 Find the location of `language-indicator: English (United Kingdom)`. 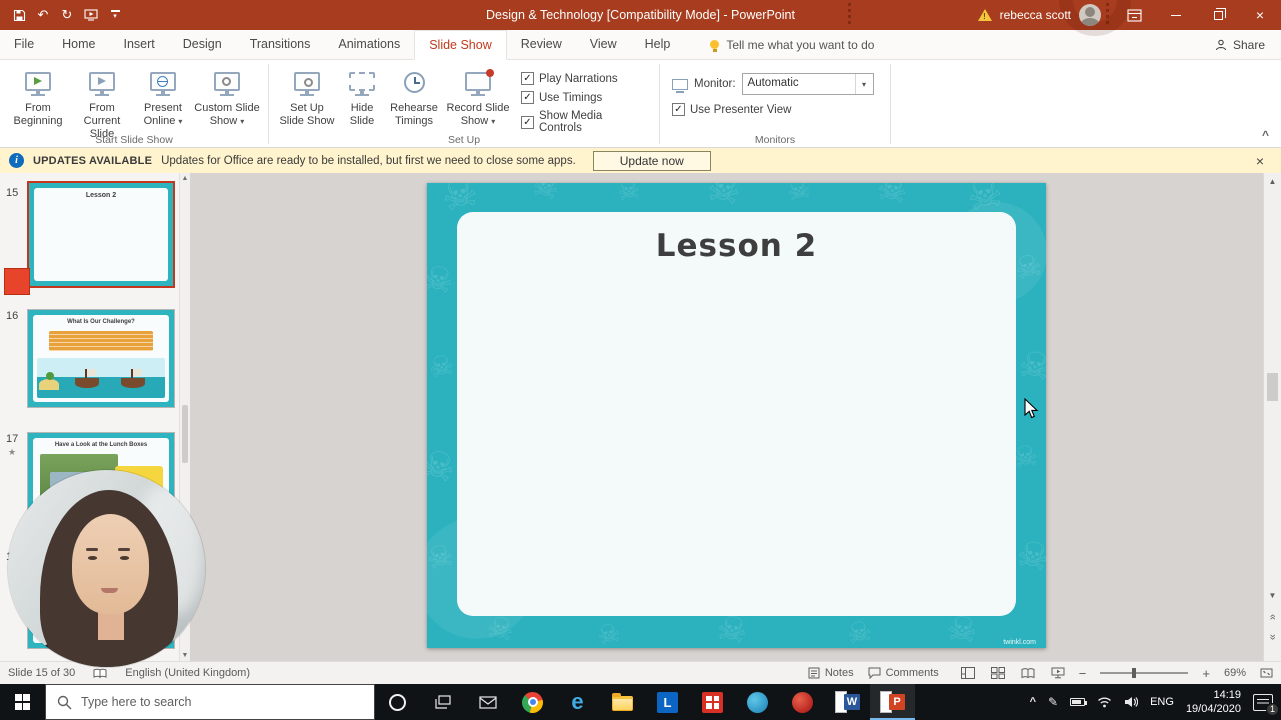

language-indicator: English (United Kingdom) is located at coordinates (187, 673).